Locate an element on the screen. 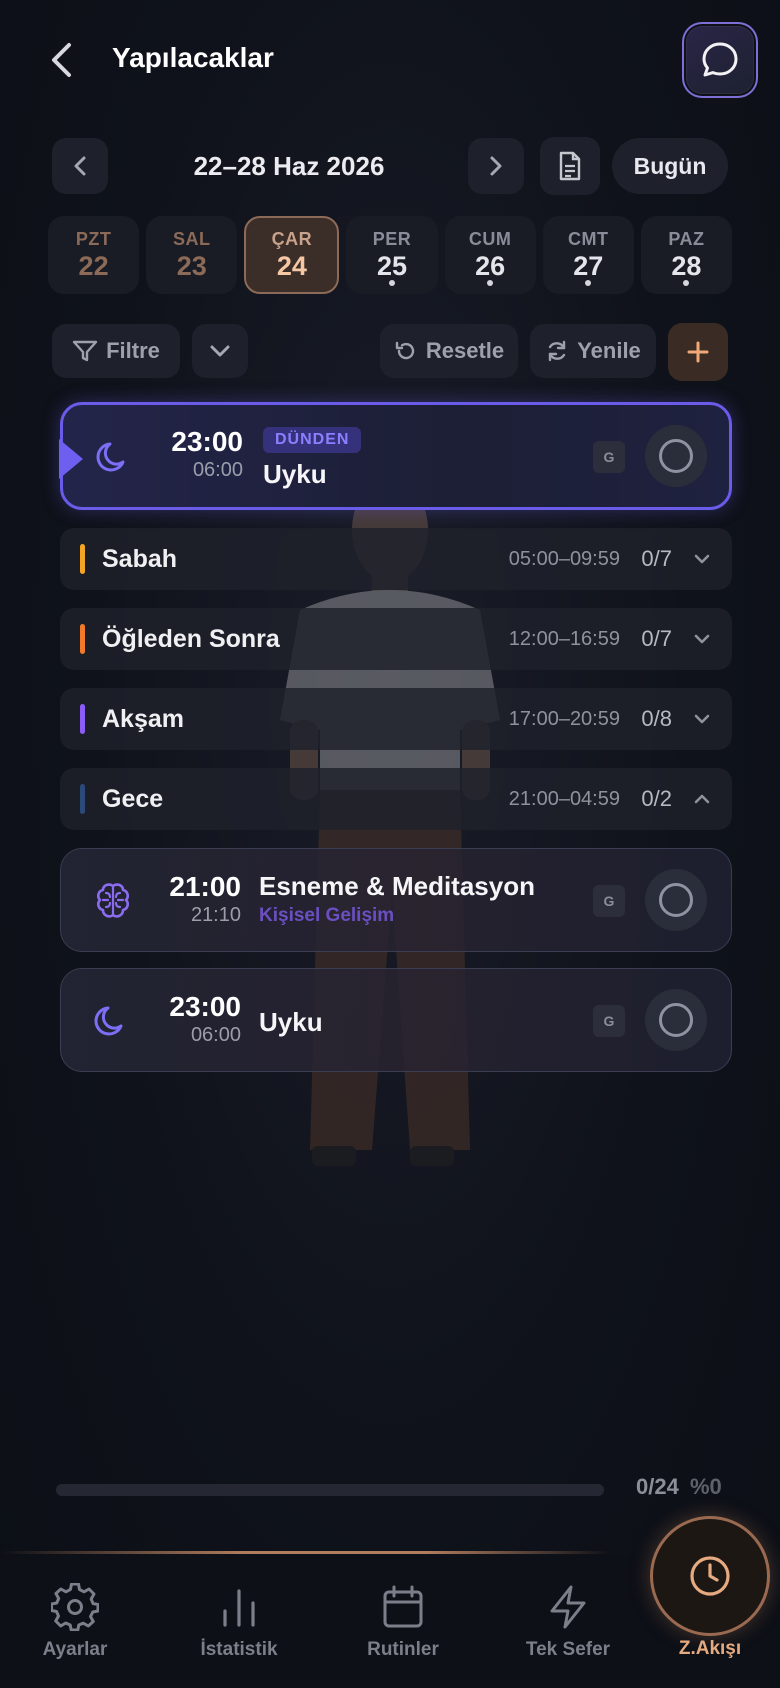 The image size is (780, 1688). nav-label: Tek Sefer is located at coordinates (568, 1649).